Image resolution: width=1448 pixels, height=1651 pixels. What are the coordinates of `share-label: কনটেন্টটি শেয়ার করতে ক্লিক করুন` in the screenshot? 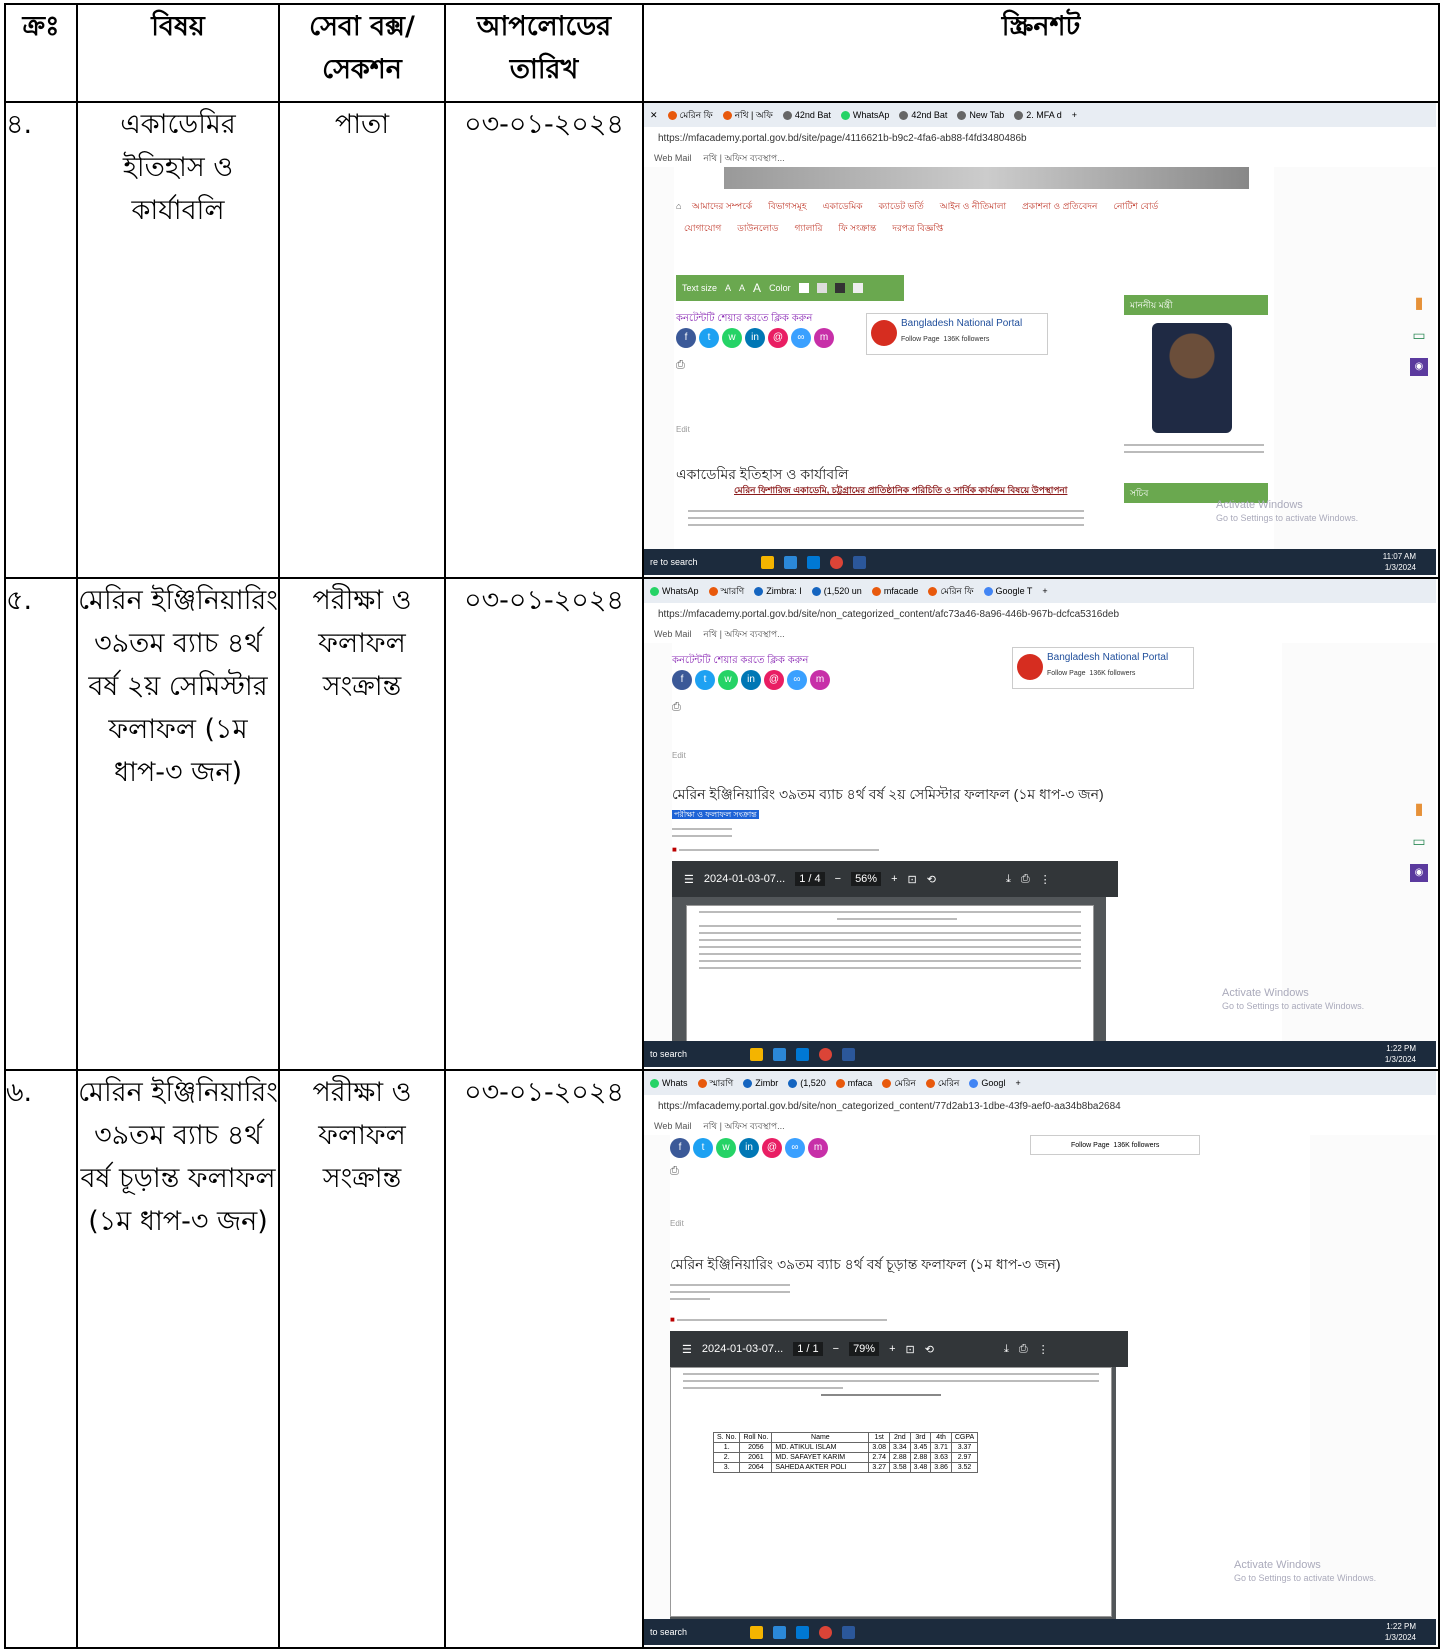 It's located at (744, 318).